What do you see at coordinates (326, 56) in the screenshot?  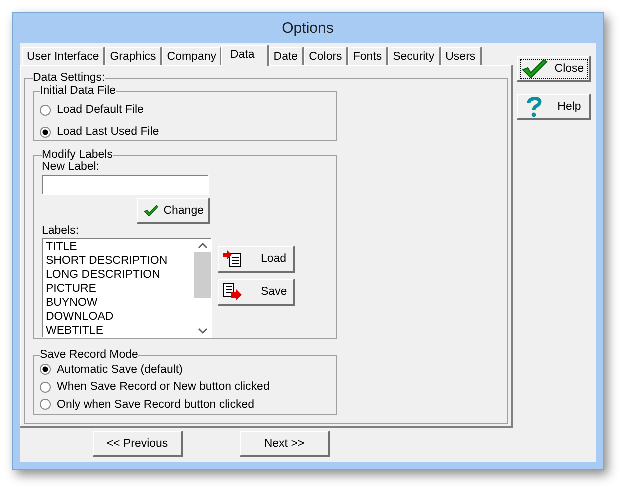 I see `tab: Colors` at bounding box center [326, 56].